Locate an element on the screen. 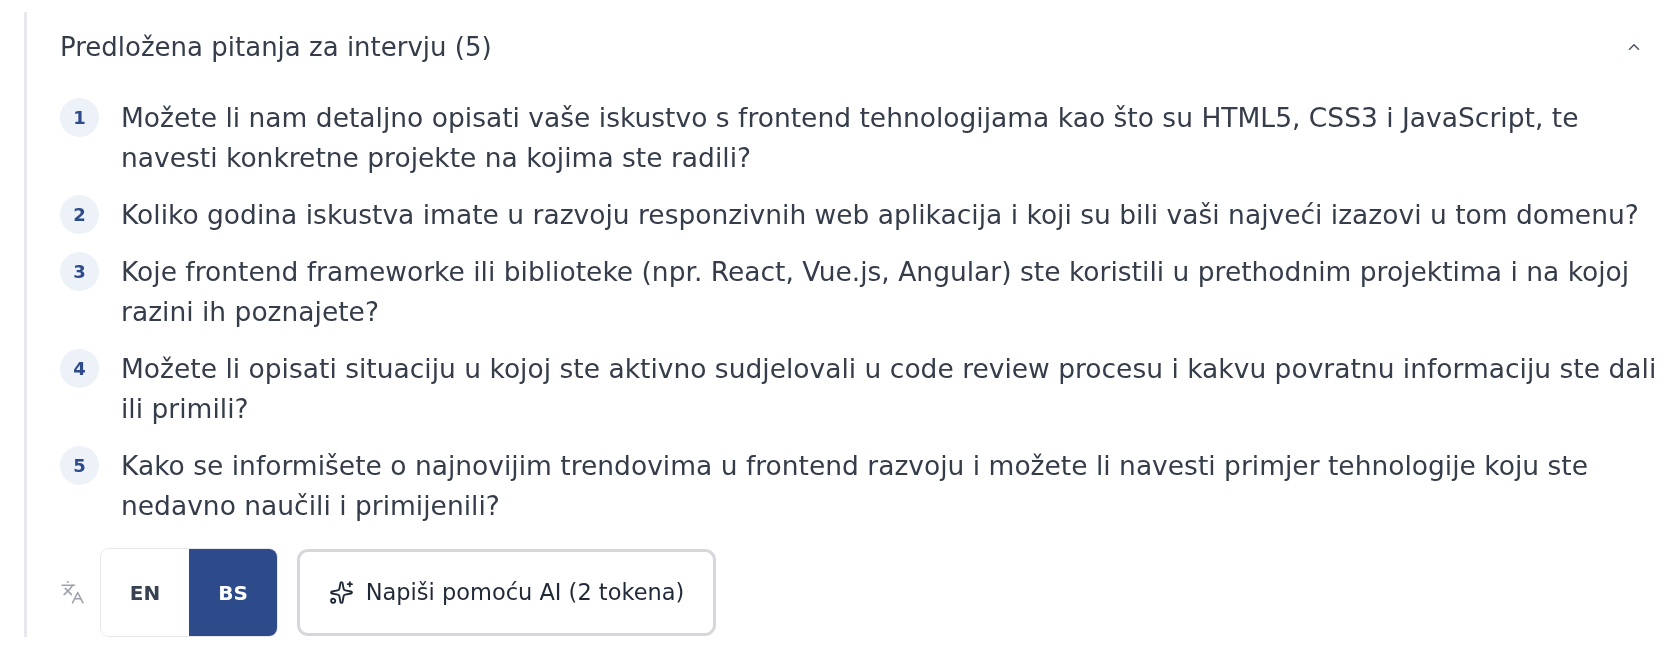 Image resolution: width=1678 pixels, height=664 pixels. sparkle-icon is located at coordinates (341, 592).